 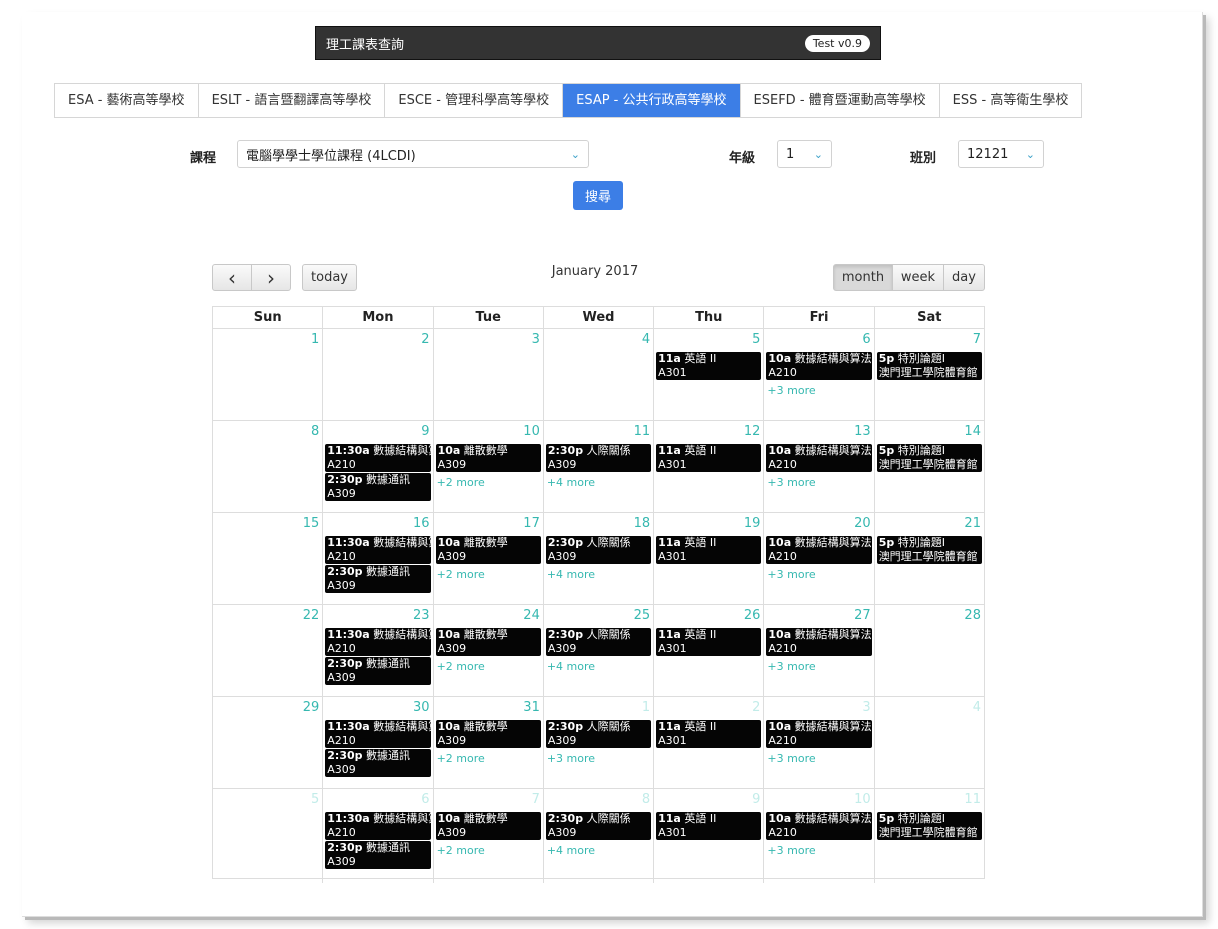 I want to click on day-cell: 10 10a 數據結構與算法 A210 +3 more, so click(x=819, y=836).